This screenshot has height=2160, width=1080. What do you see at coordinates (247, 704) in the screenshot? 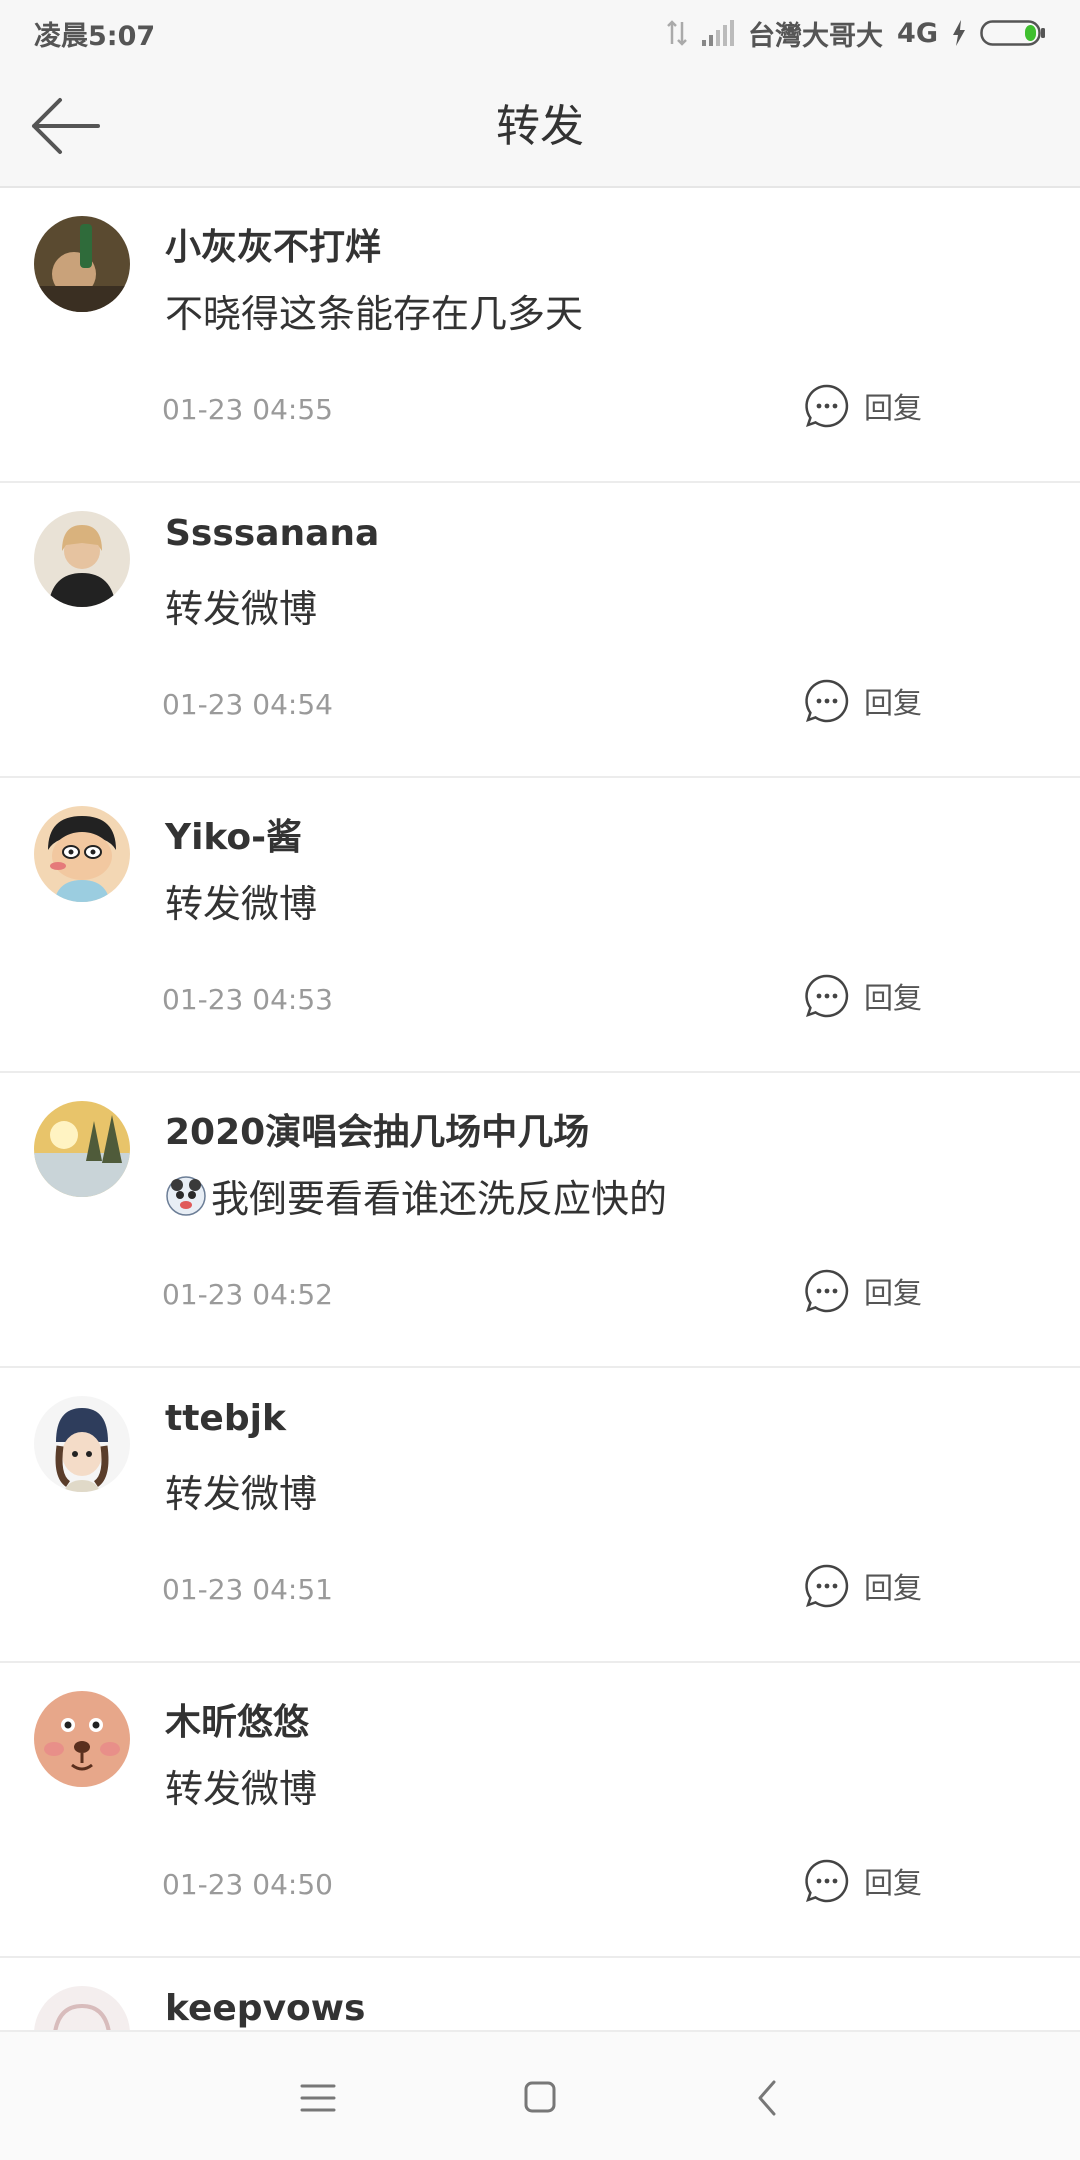
I see `timestamp: 01-23 04:54` at bounding box center [247, 704].